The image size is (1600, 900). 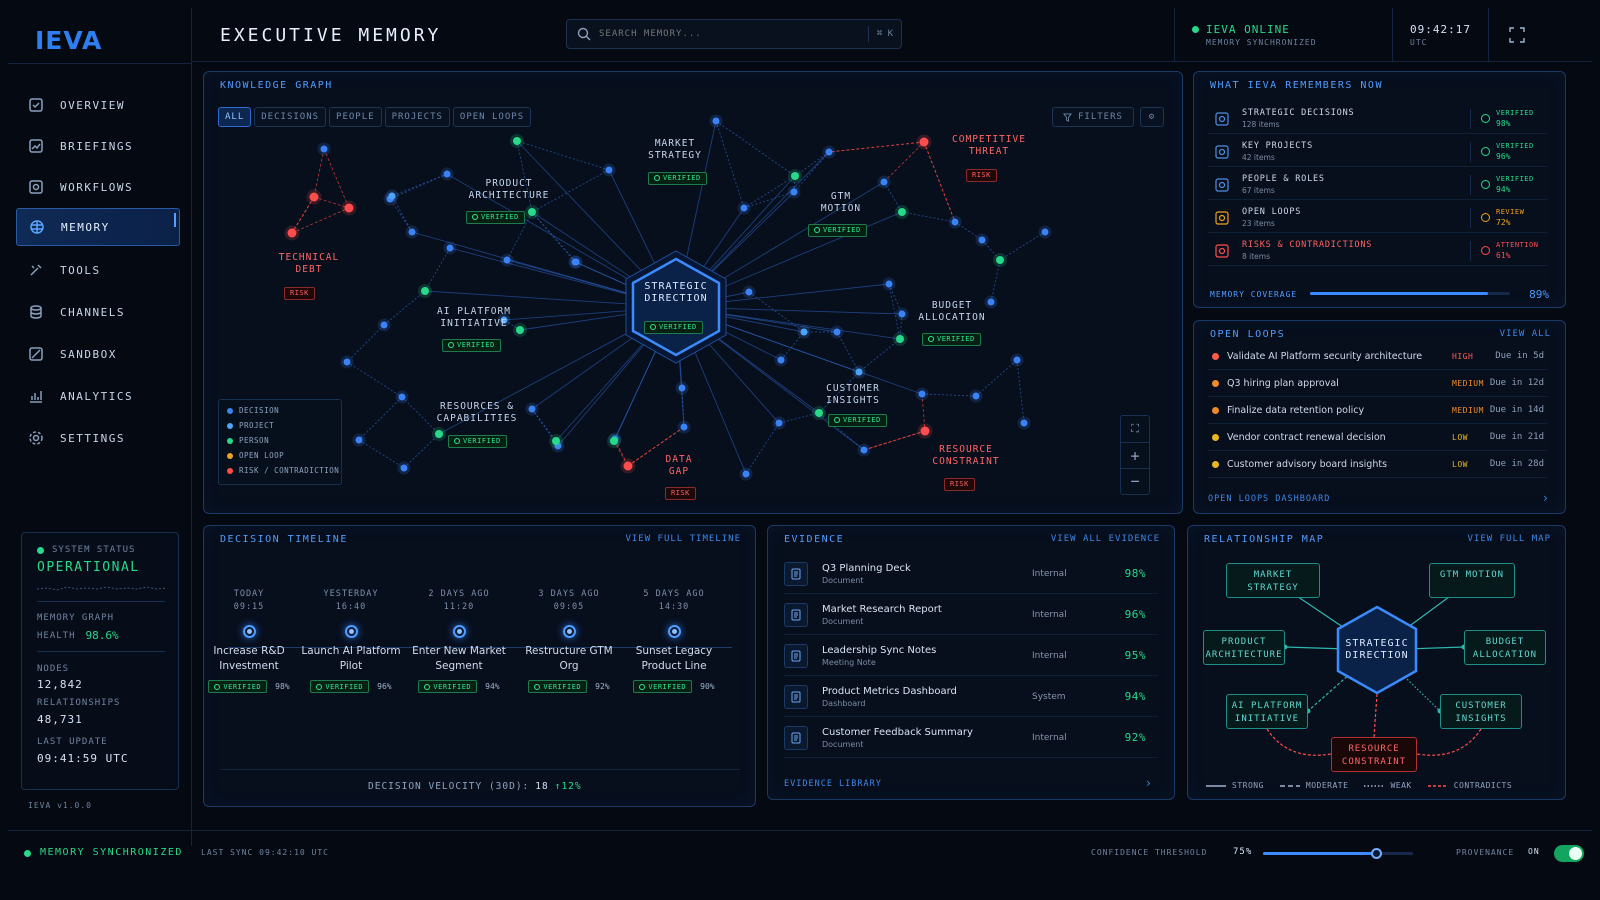 What do you see at coordinates (971, 574) in the screenshot?
I see `evidence-row: Q3 Planning Deck Document Internal 98%` at bounding box center [971, 574].